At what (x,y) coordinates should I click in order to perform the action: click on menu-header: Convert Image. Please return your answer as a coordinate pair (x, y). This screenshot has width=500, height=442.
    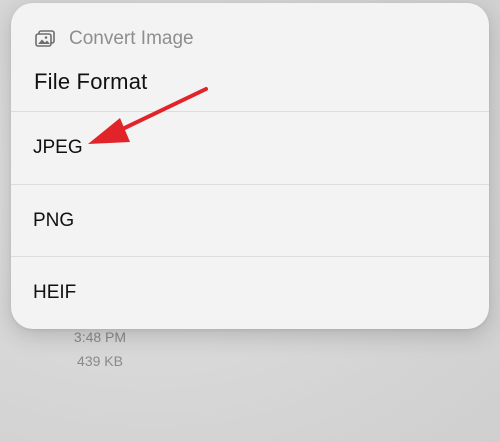
    Looking at the image, I should click on (114, 39).